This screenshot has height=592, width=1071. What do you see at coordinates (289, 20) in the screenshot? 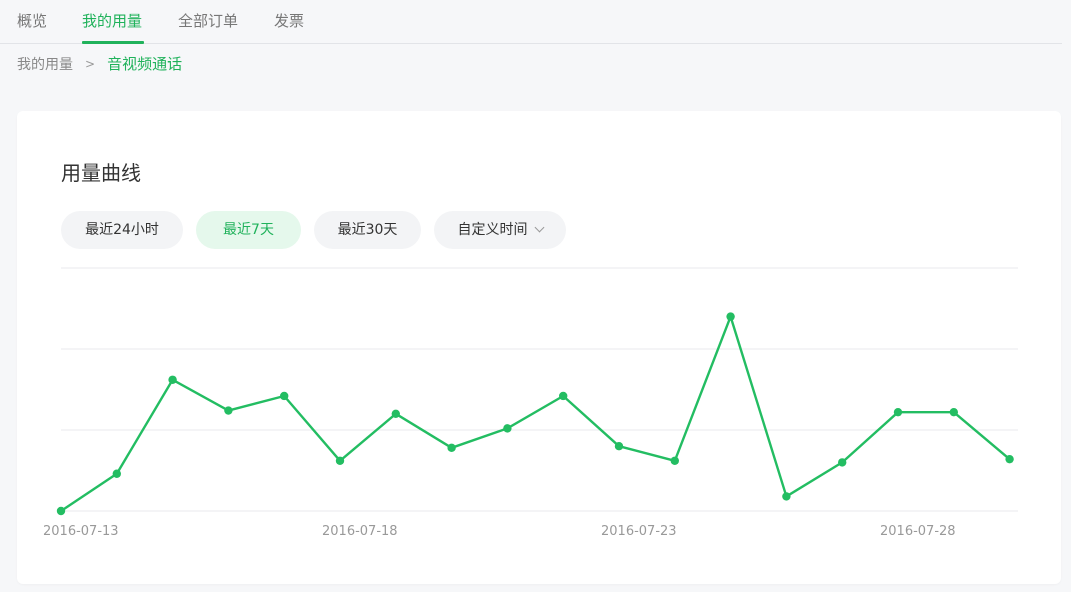
I see `tab-invoice: 发票` at bounding box center [289, 20].